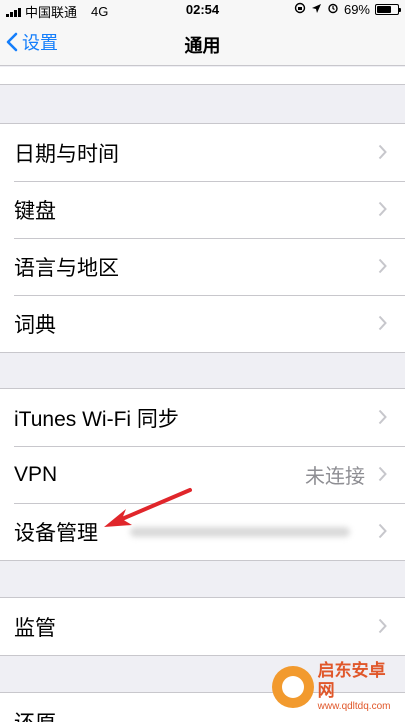 This screenshot has height=722, width=405. I want to click on row-label: 还原, so click(35, 714).